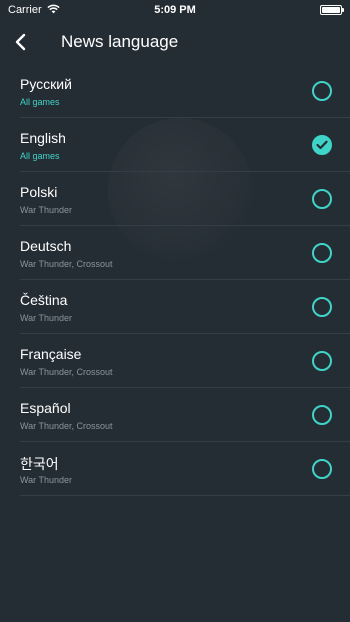 This screenshot has height=622, width=350. Describe the element at coordinates (185, 361) in the screenshot. I see `language-row: Française War Thunder, Crossout` at that location.